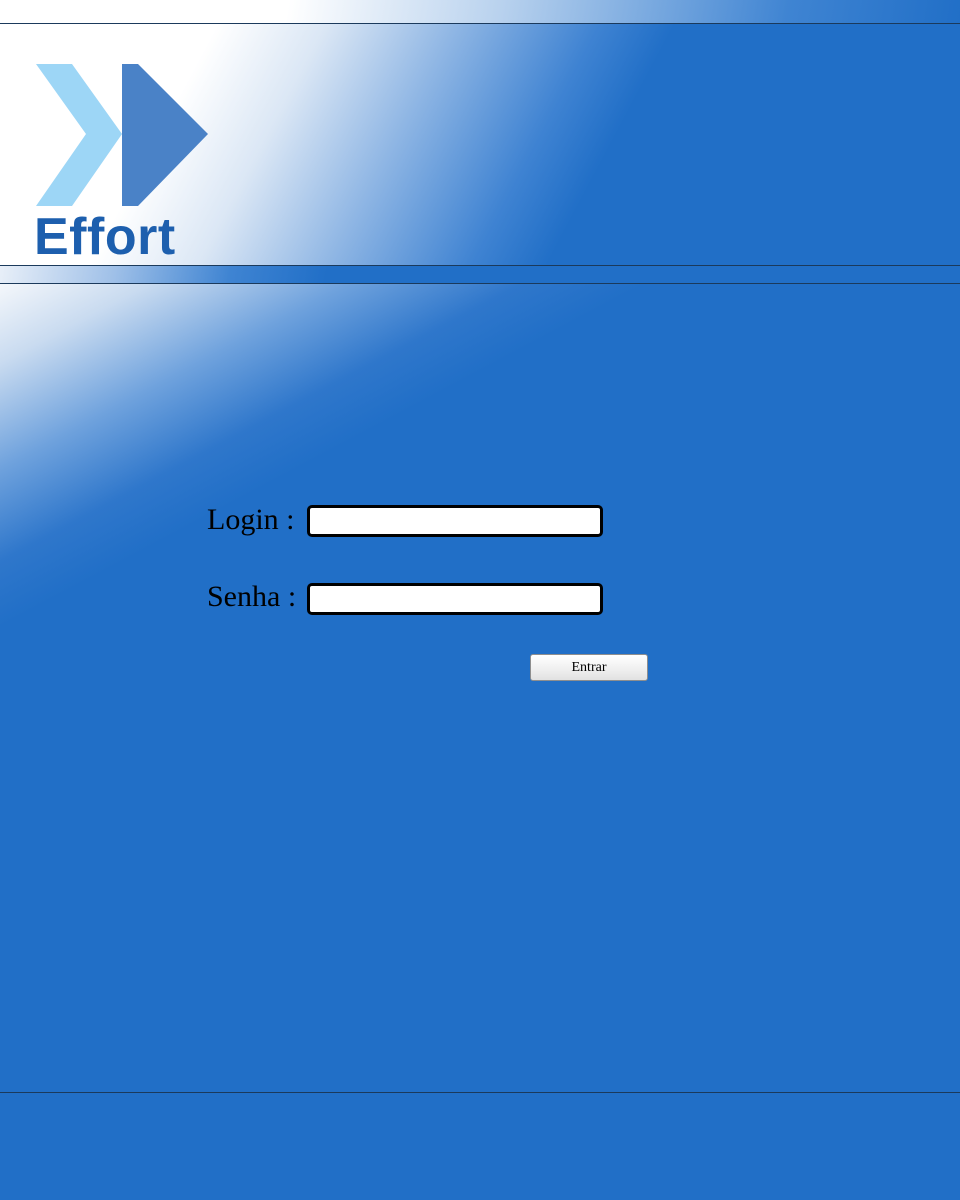  What do you see at coordinates (480, 11) in the screenshot?
I see `top-strip` at bounding box center [480, 11].